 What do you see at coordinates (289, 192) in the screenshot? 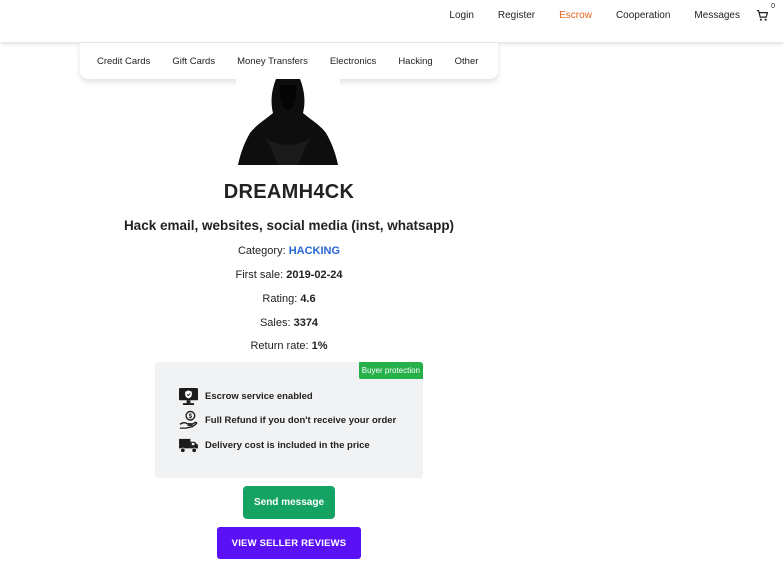
I see `seller-name: DREAMH4CK` at bounding box center [289, 192].